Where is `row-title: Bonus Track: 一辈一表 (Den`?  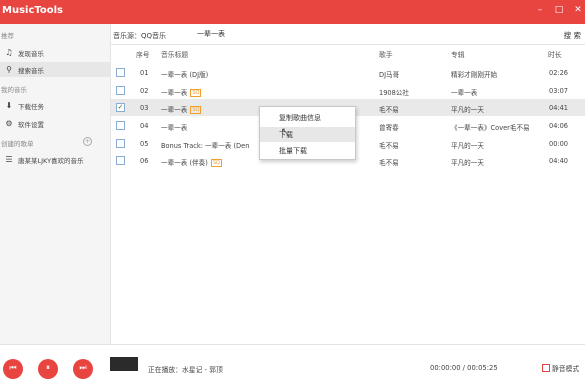
row-title: Bonus Track: 一辈一表 (Den is located at coordinates (205, 146).